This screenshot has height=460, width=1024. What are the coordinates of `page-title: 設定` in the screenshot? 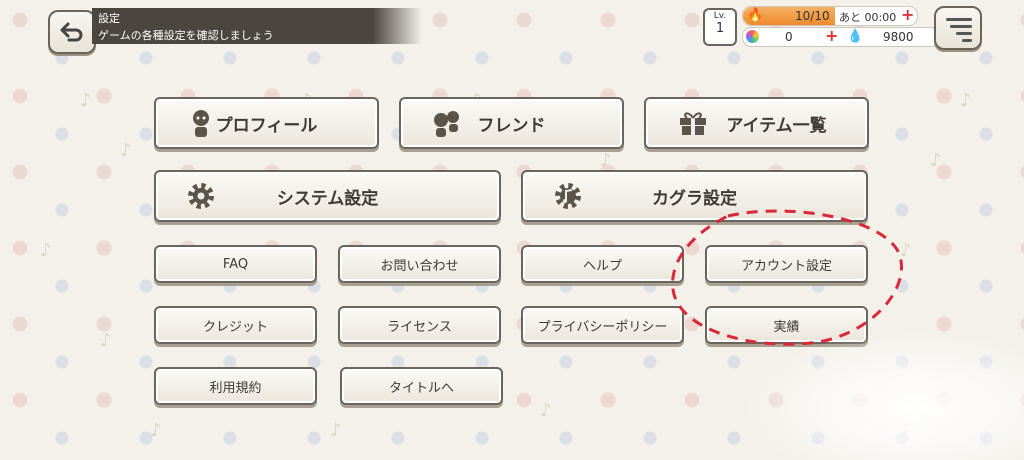 It's located at (109, 18).